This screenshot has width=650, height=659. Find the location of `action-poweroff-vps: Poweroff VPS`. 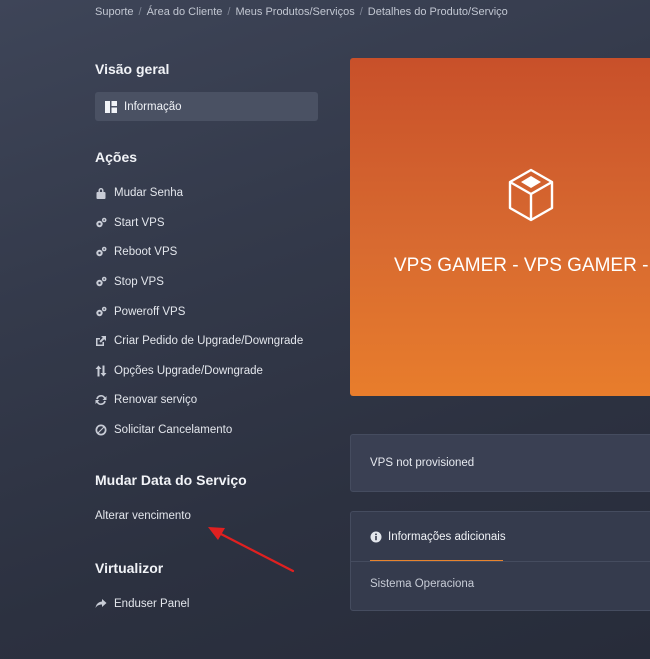

action-poweroff-vps: Poweroff VPS is located at coordinates (140, 312).